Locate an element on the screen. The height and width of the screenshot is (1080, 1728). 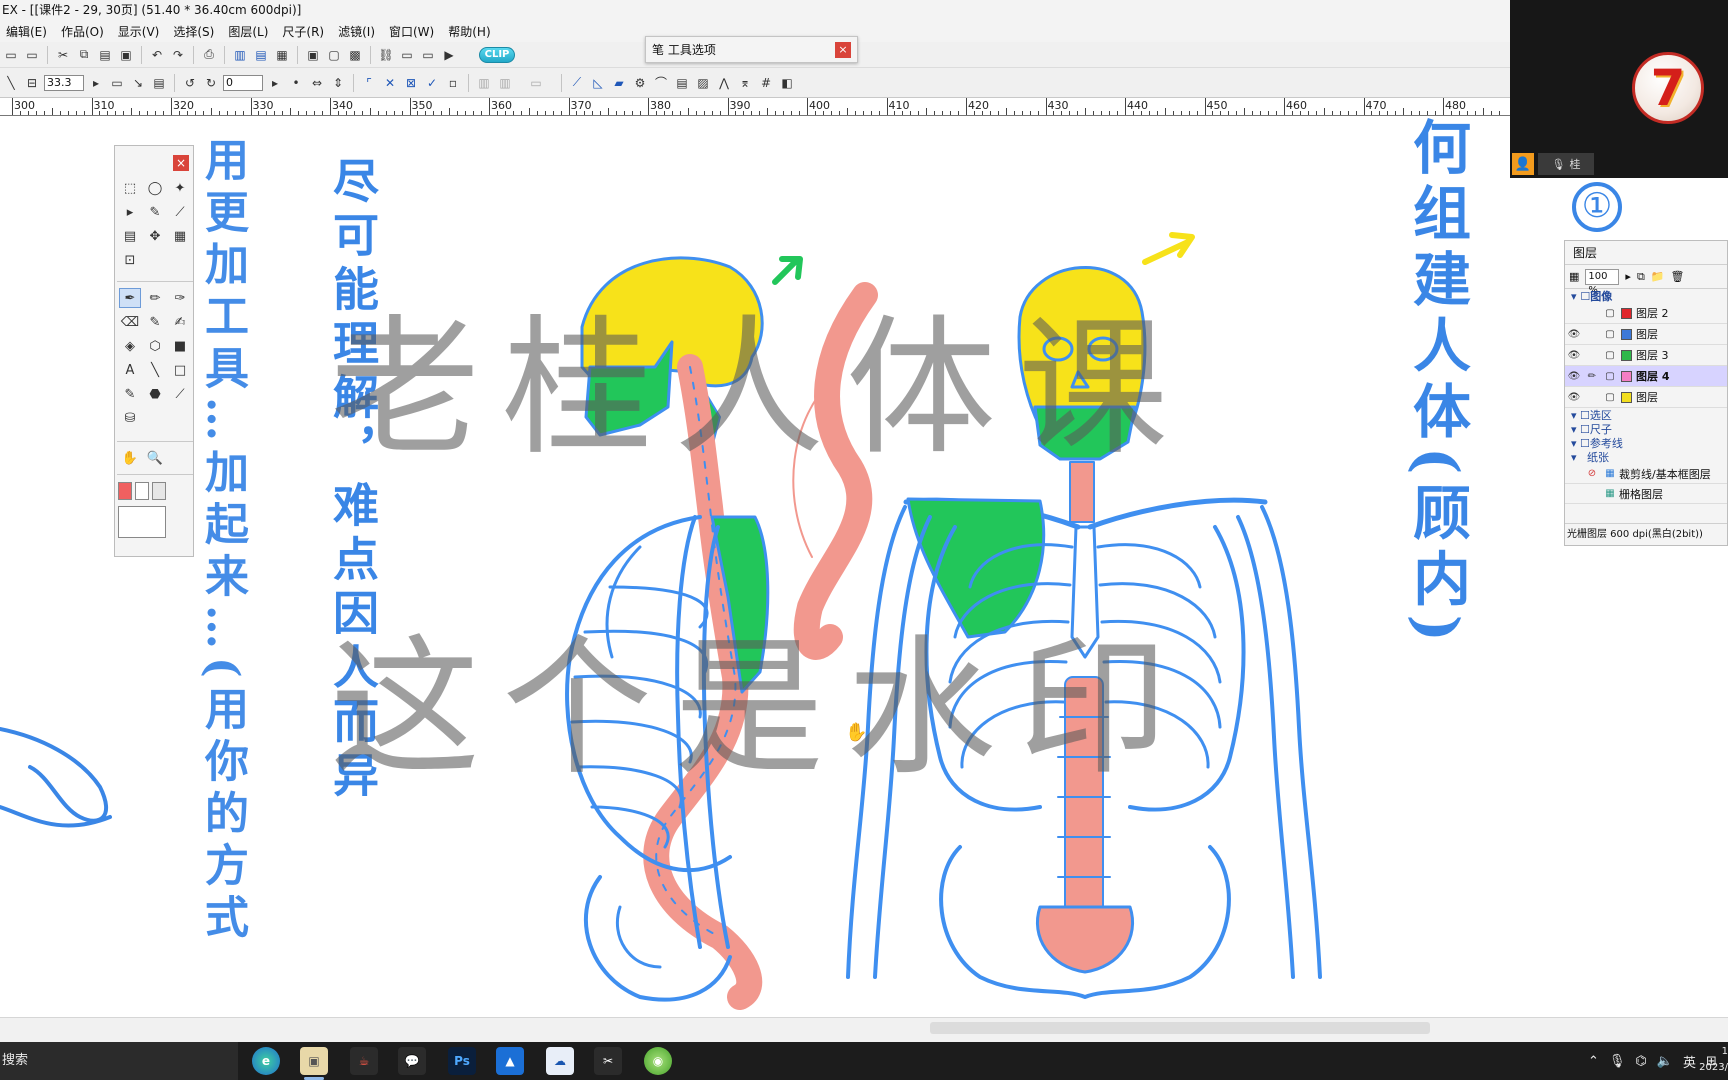
layer-props-icon: ▣ is located at coordinates (313, 55).